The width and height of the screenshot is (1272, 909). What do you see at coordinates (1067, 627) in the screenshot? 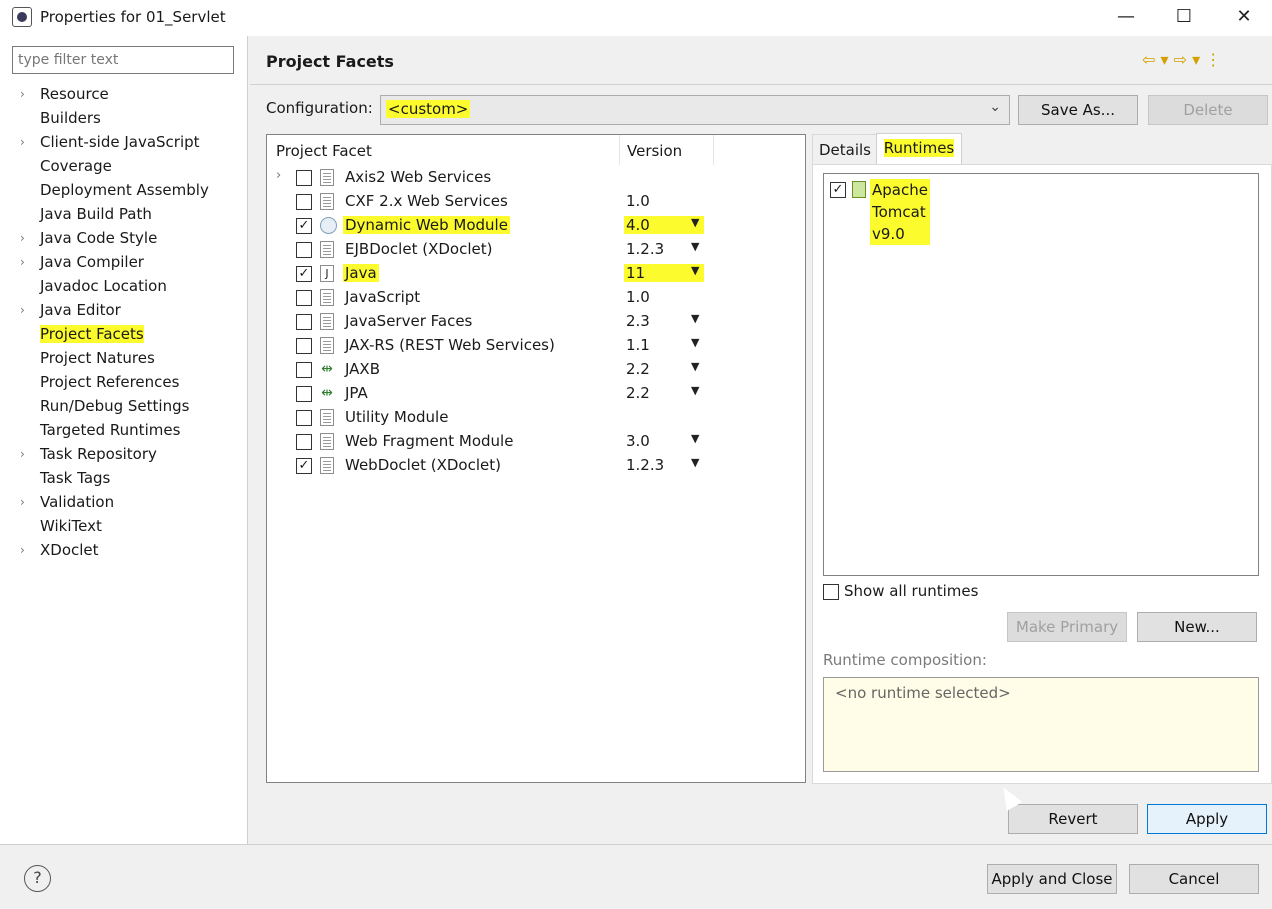
I see `make-primary-button: Make Primary` at bounding box center [1067, 627].